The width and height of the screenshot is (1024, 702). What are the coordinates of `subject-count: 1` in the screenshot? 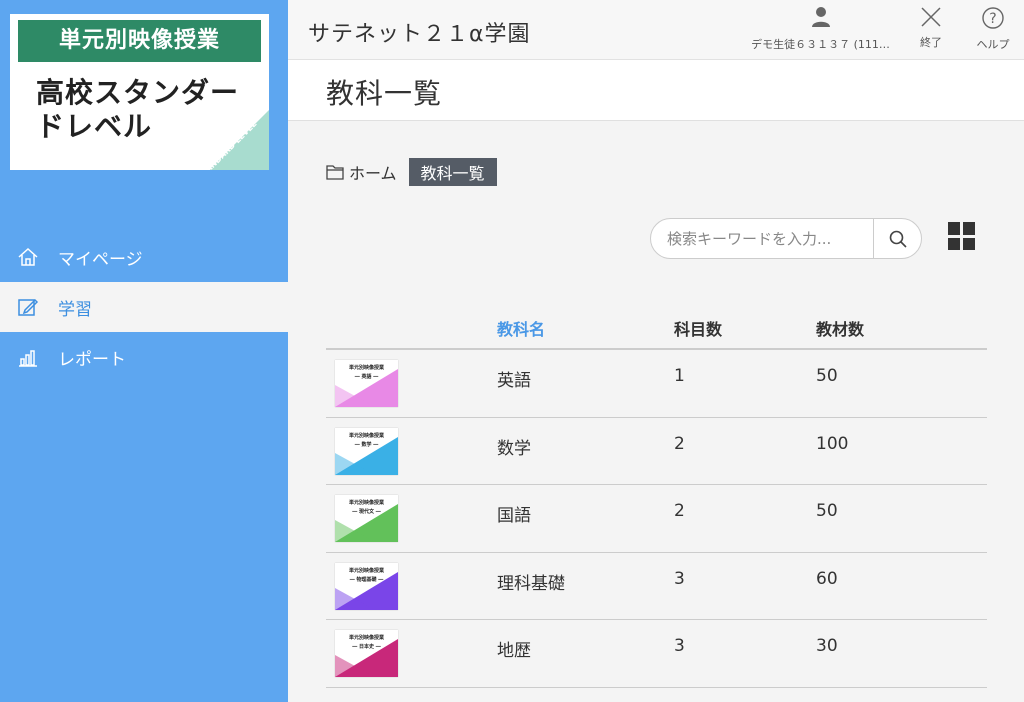 It's located at (679, 376).